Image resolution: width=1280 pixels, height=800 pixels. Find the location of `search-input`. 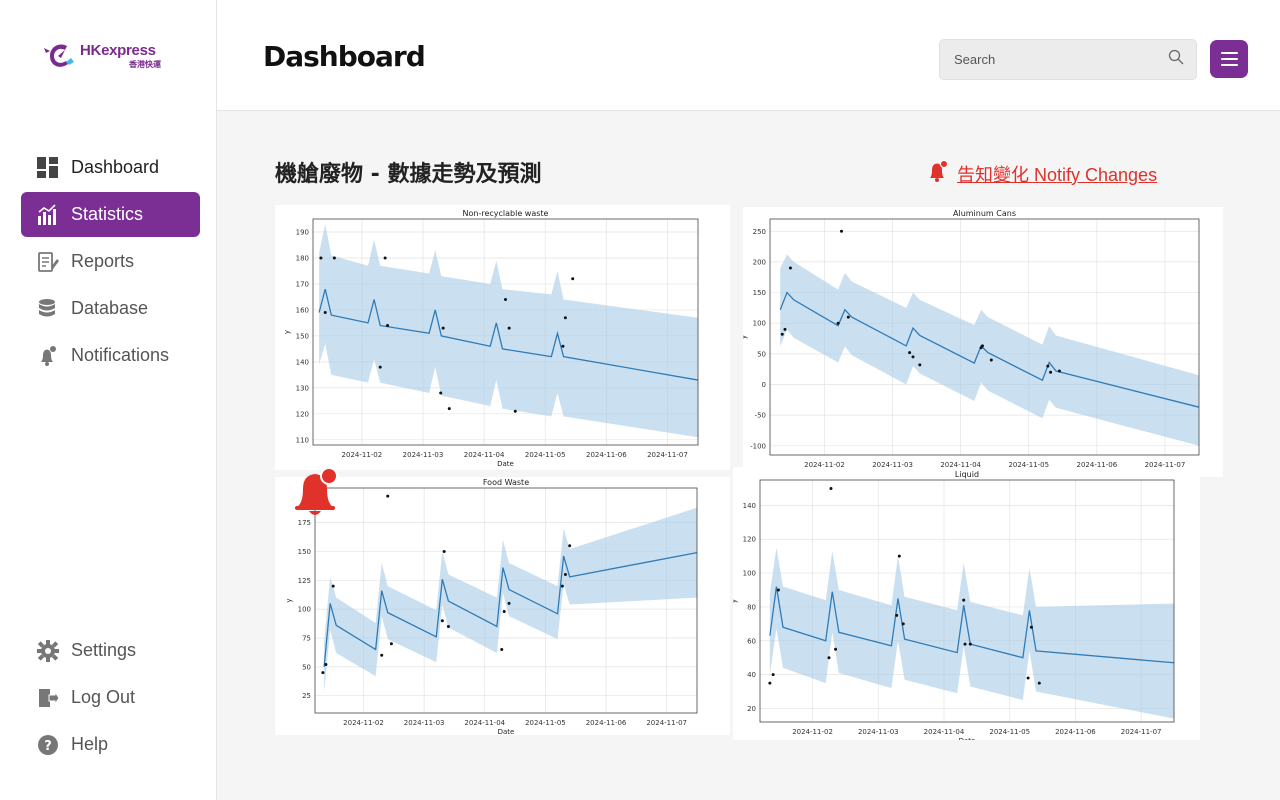

search-input is located at coordinates (1061, 59).